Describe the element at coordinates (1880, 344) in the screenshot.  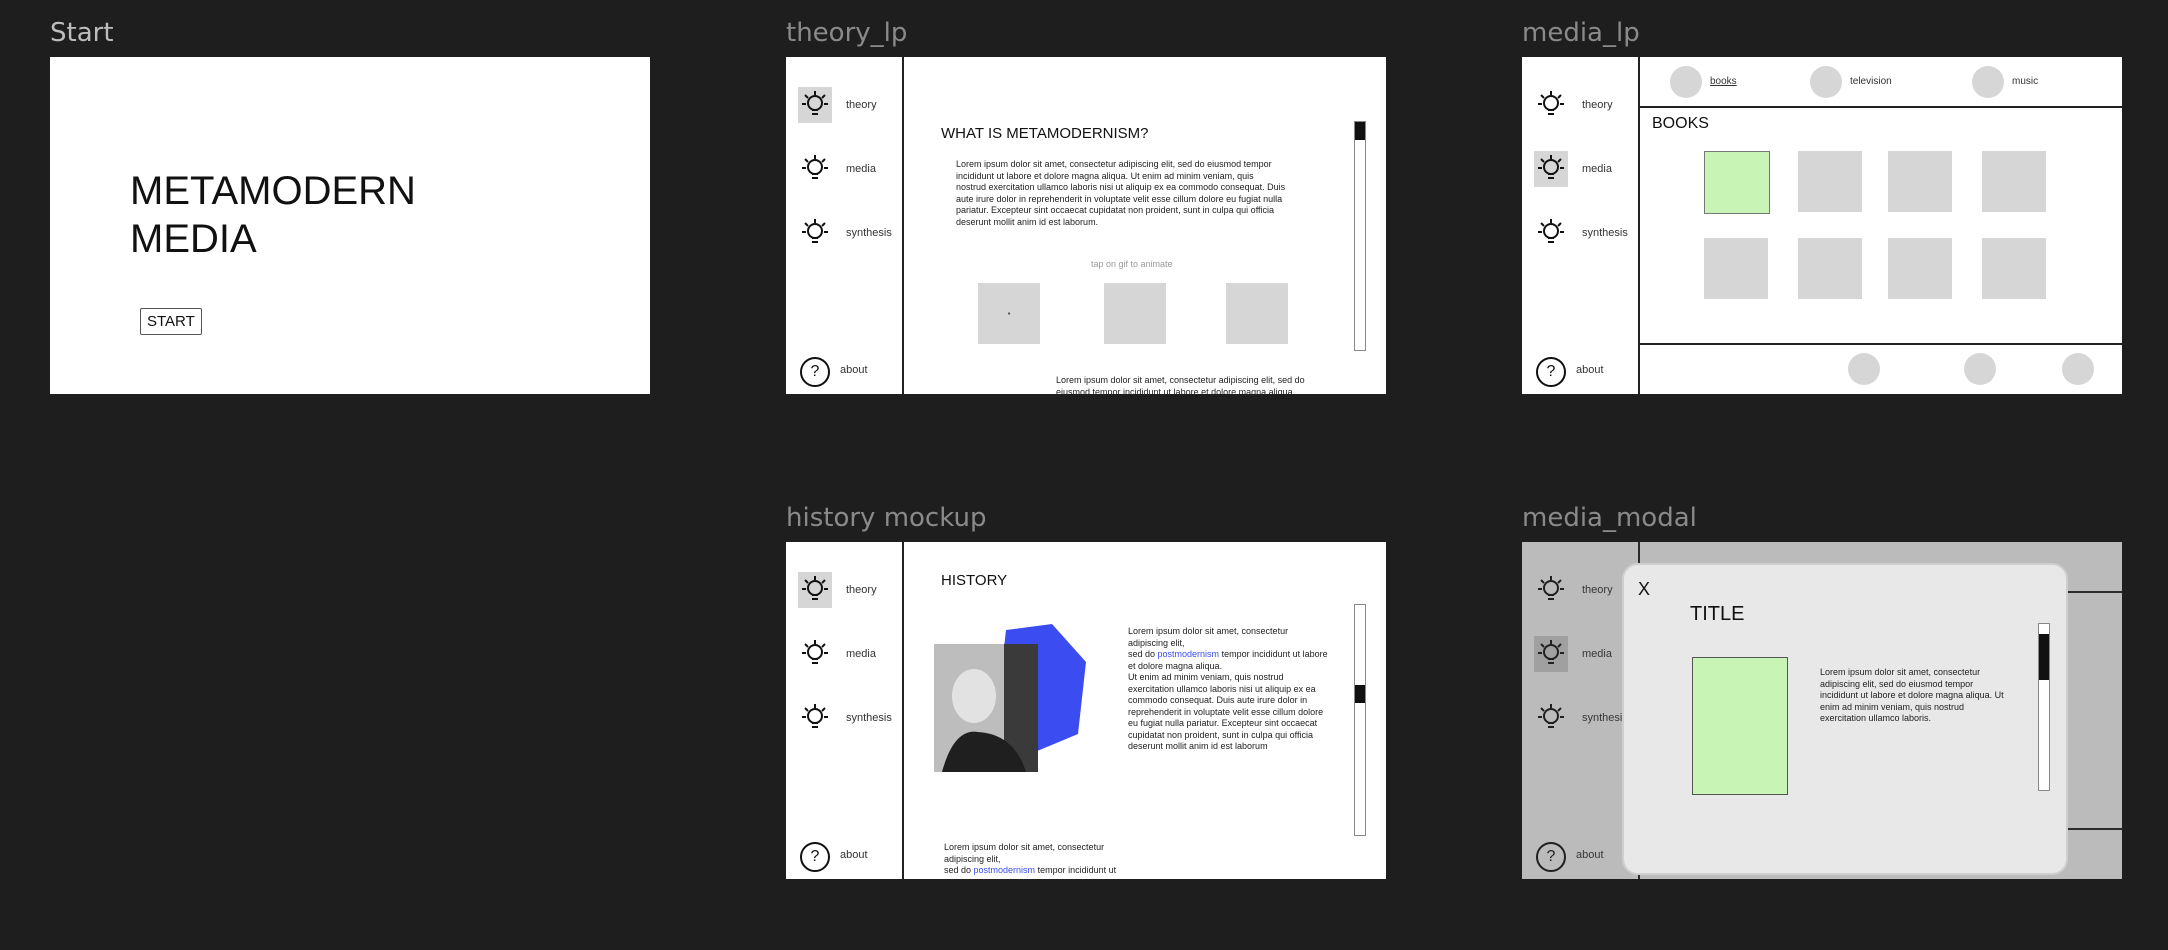
I see `footer-divider` at that location.